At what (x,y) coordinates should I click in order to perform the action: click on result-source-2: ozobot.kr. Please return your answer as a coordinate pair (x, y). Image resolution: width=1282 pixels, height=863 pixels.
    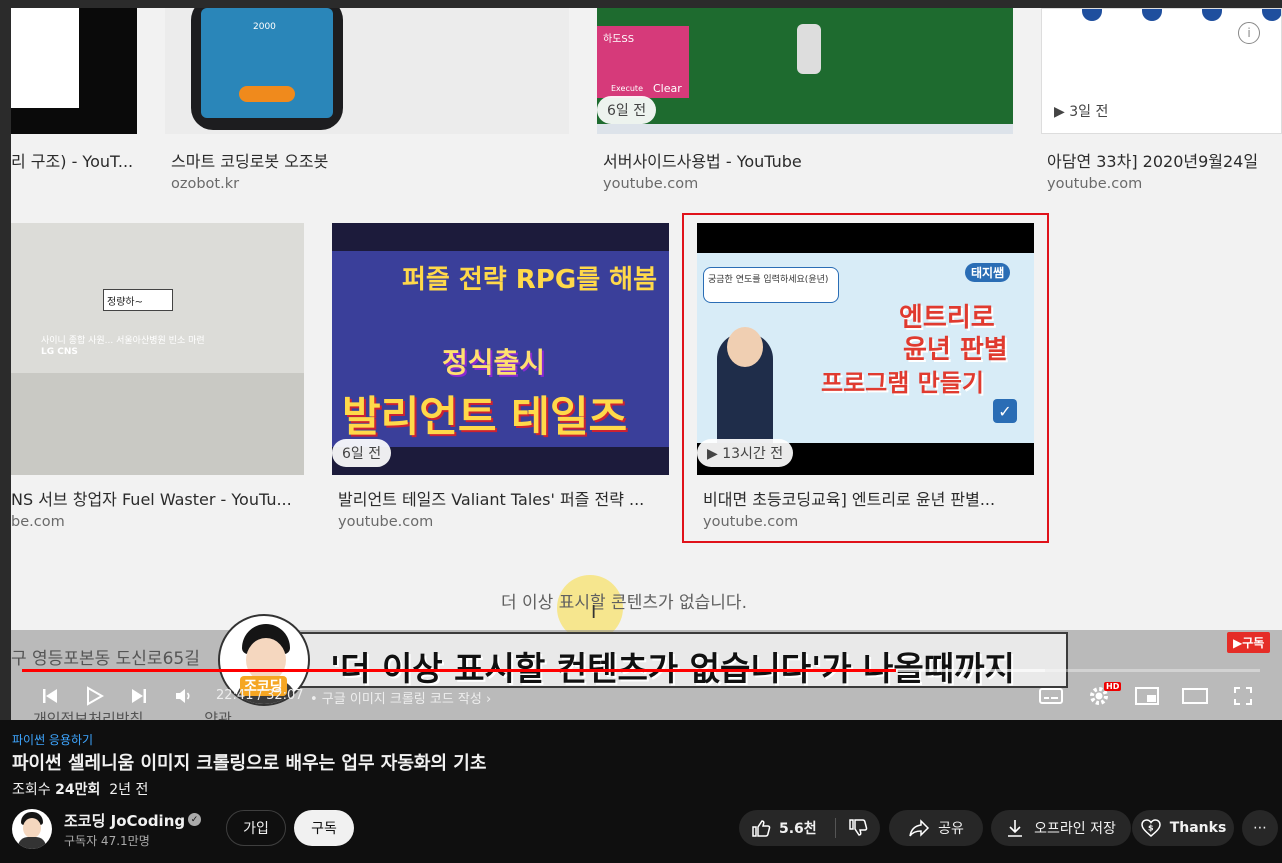
    Looking at the image, I should click on (205, 184).